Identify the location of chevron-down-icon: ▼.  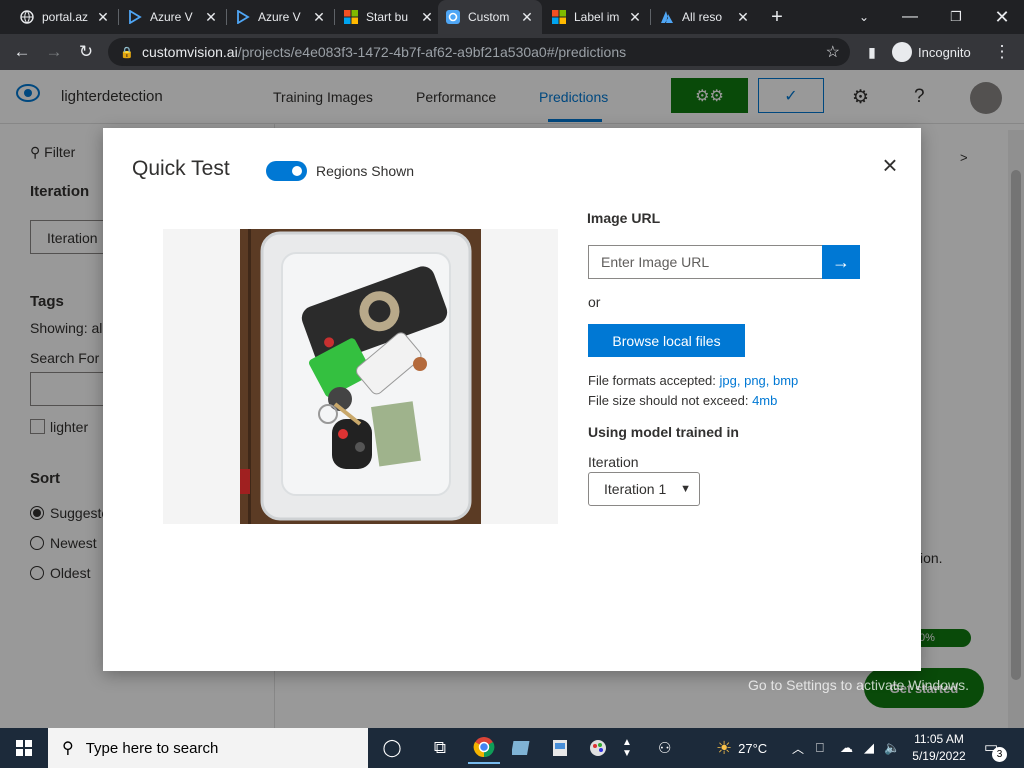
(685, 489).